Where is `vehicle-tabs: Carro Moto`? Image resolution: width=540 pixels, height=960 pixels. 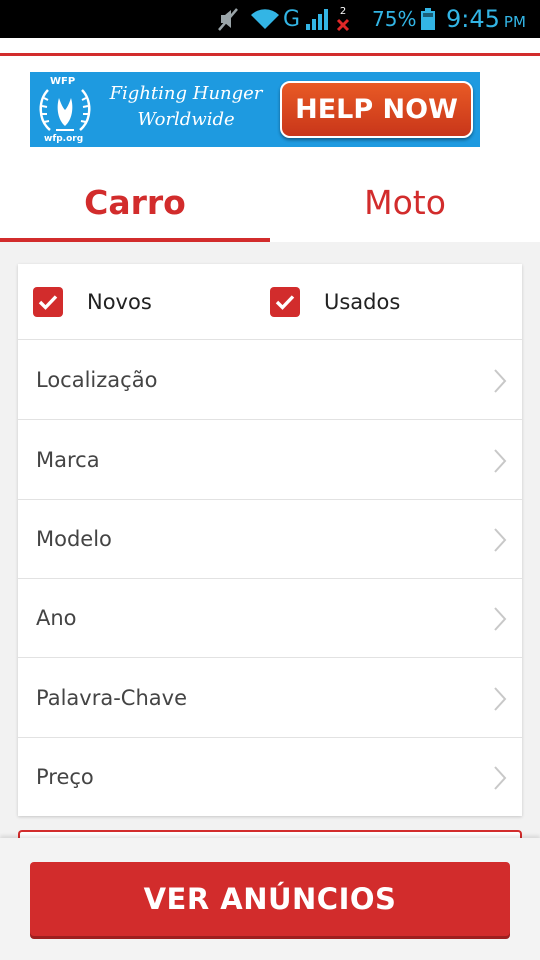
vehicle-tabs: Carro Moto is located at coordinates (270, 202).